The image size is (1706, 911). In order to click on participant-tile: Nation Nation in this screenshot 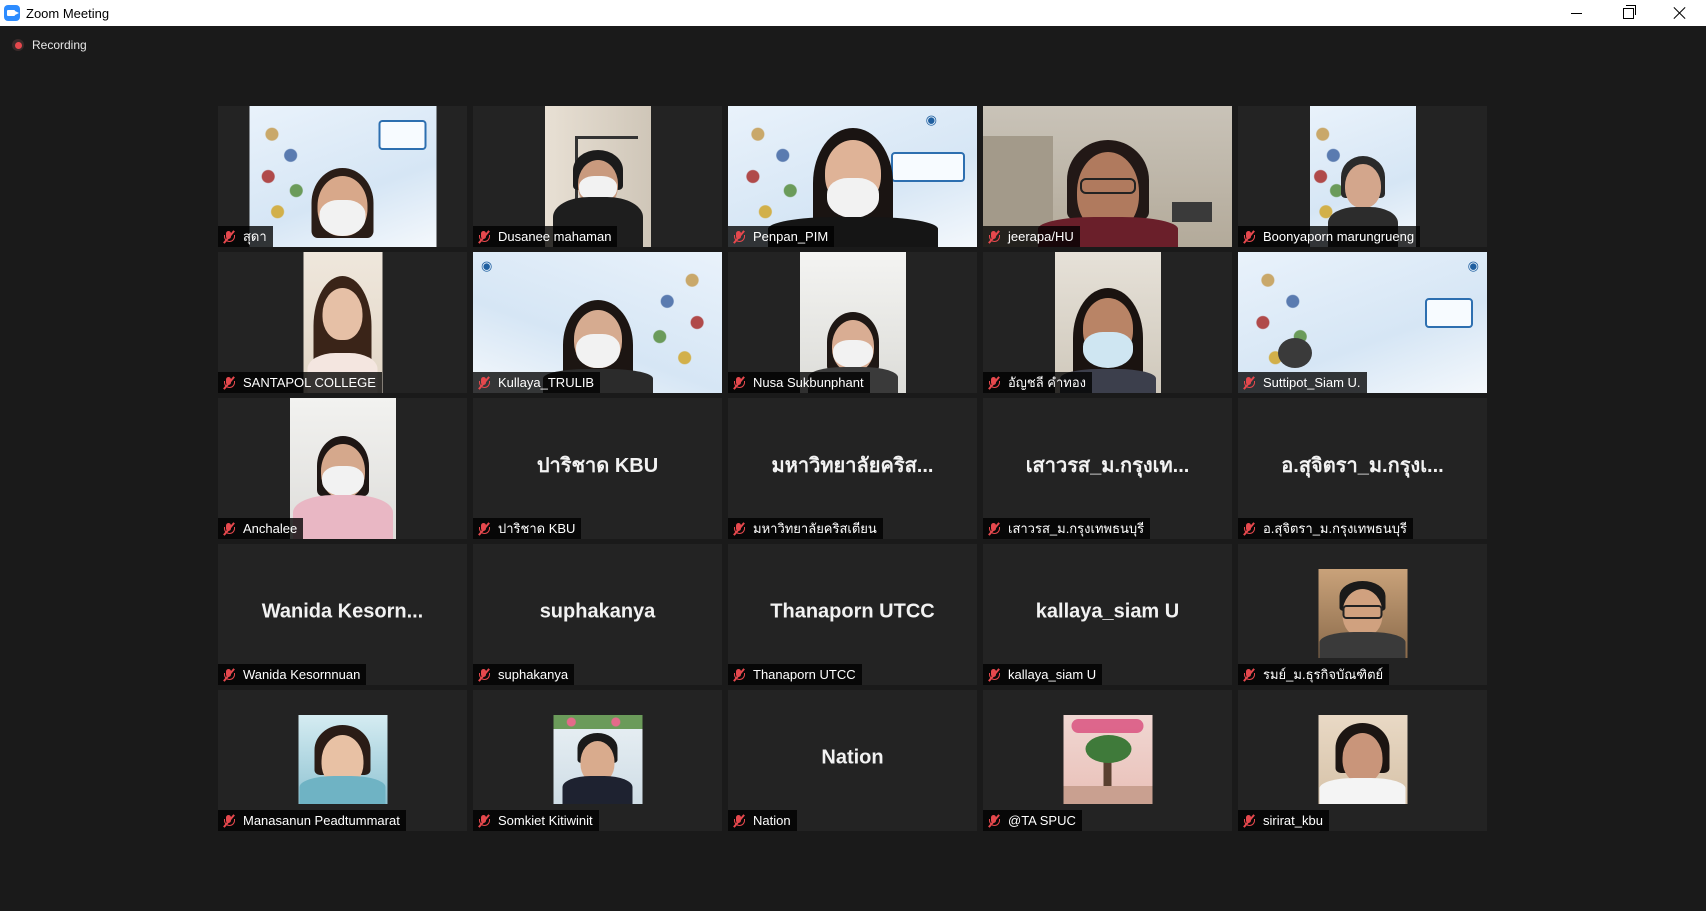, I will do `click(852, 760)`.